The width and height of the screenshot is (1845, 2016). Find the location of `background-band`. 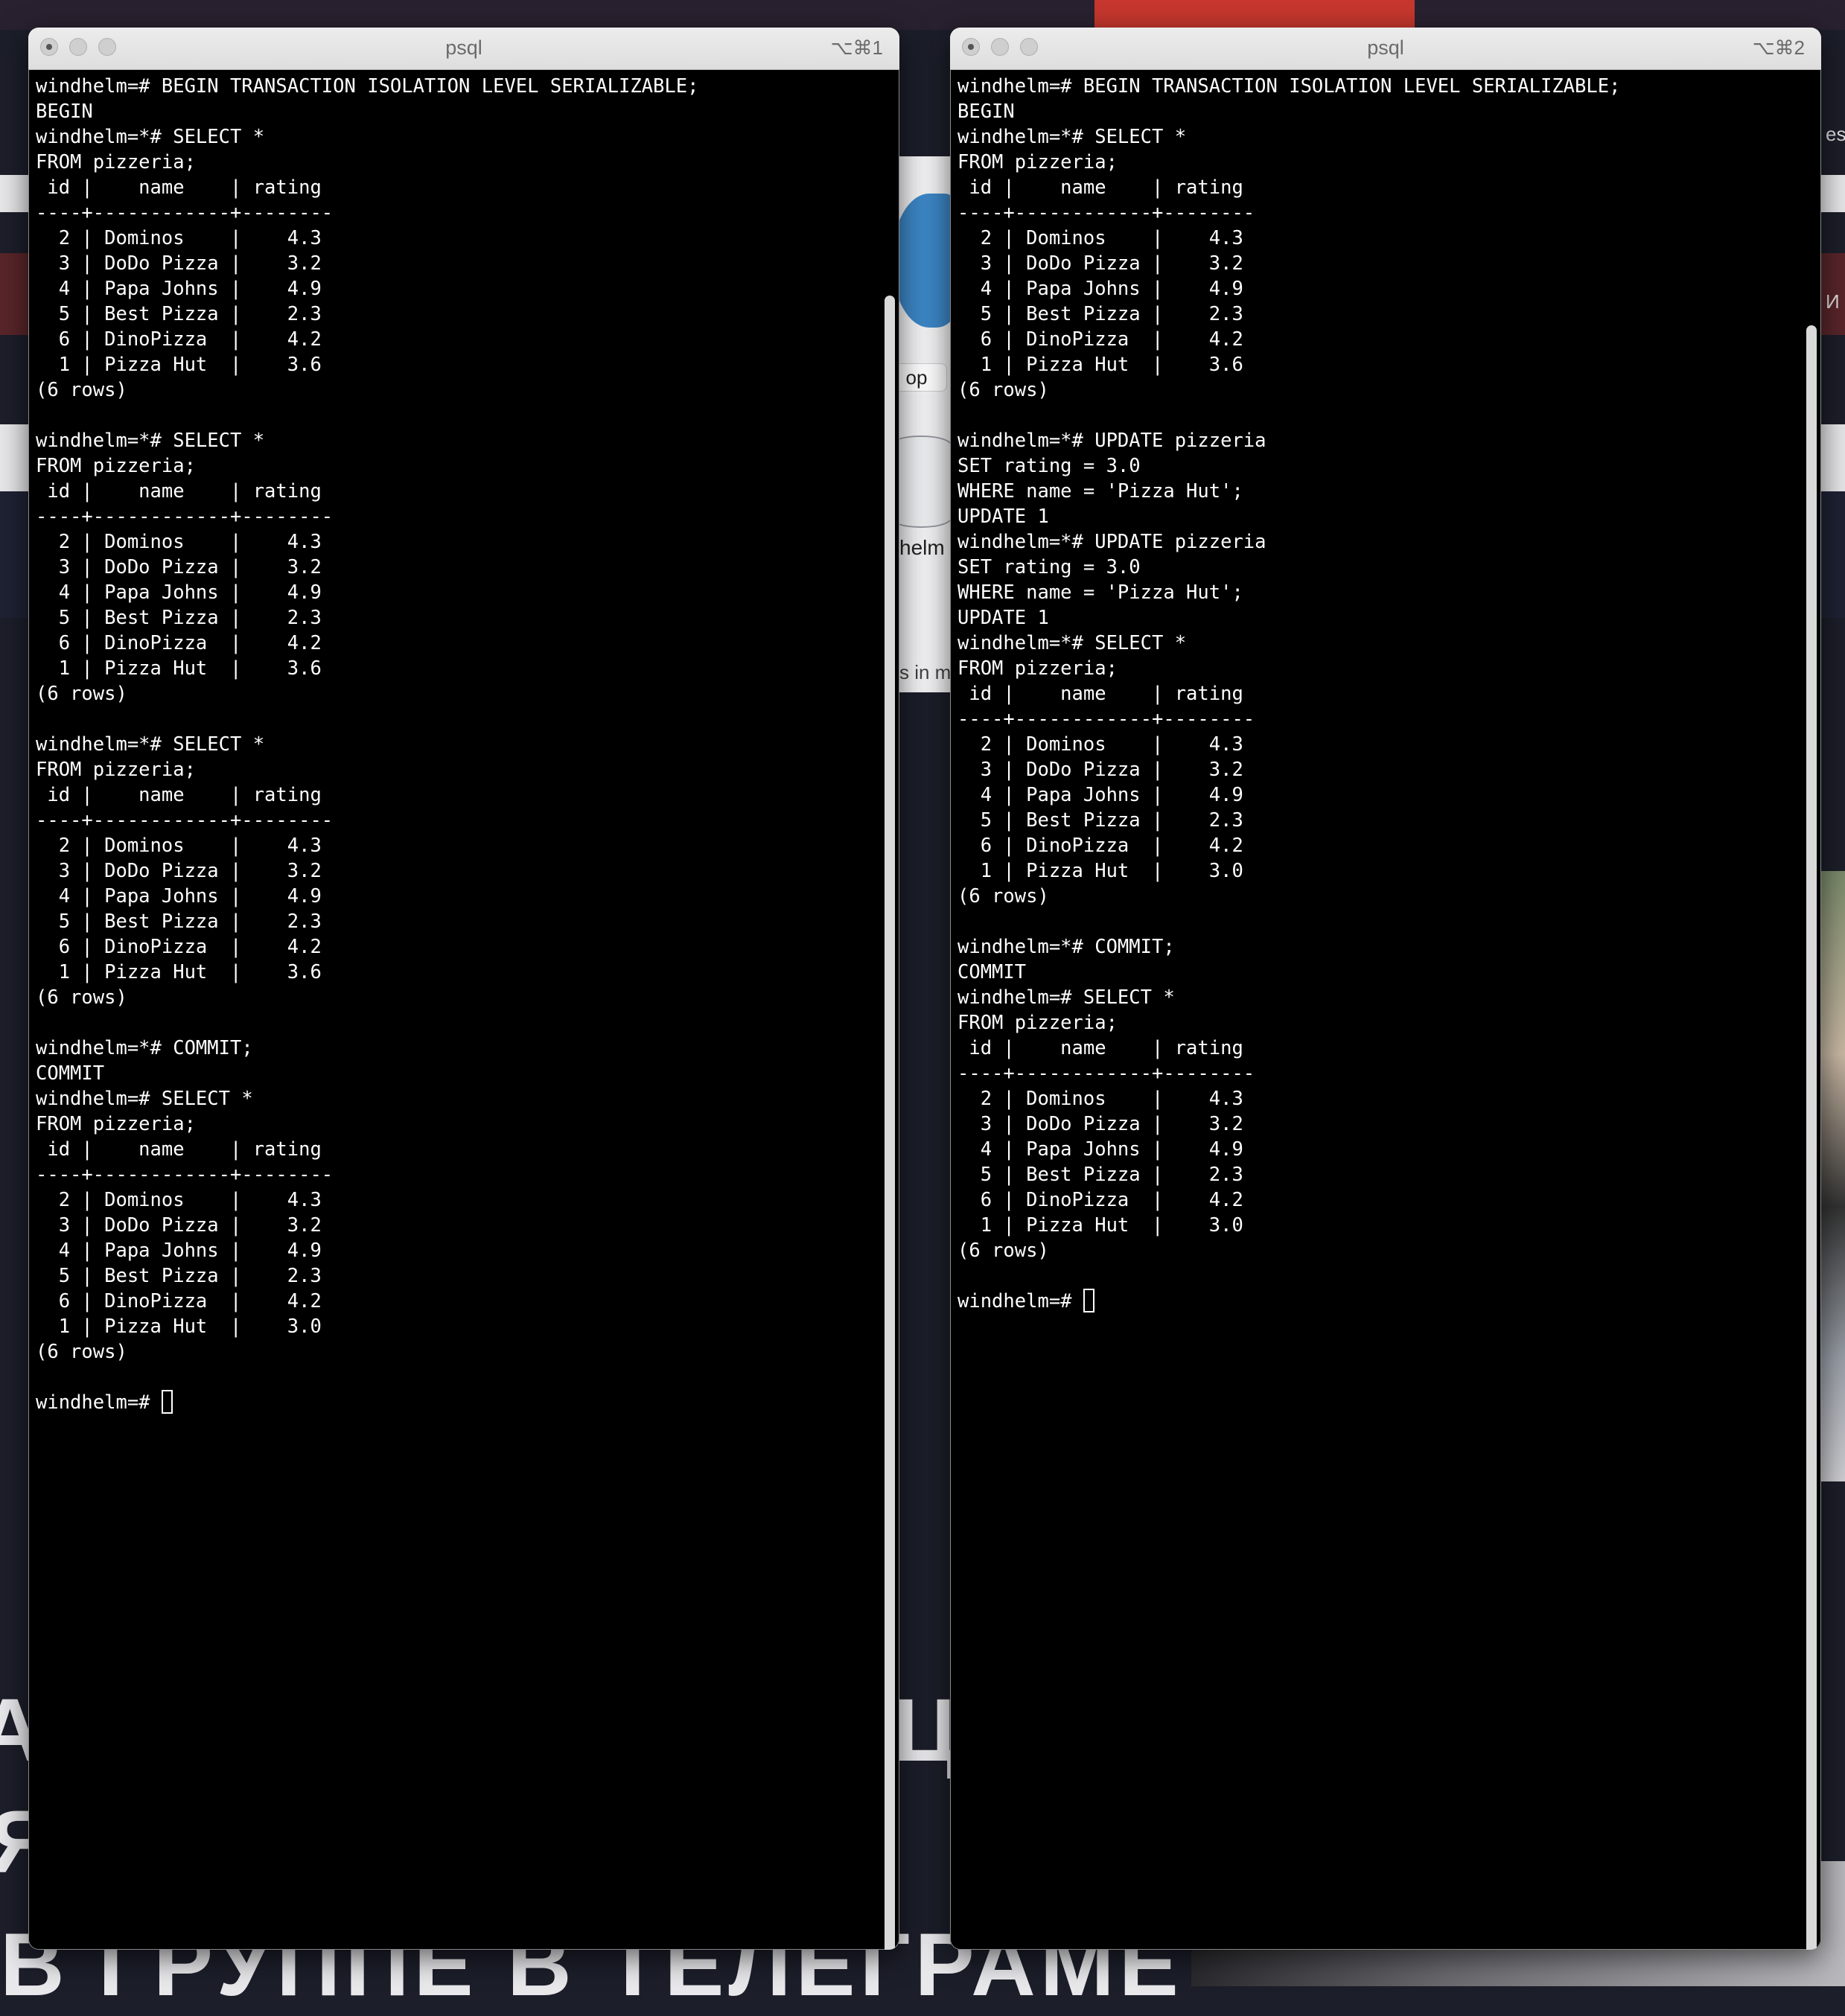

background-band is located at coordinates (922, 15).